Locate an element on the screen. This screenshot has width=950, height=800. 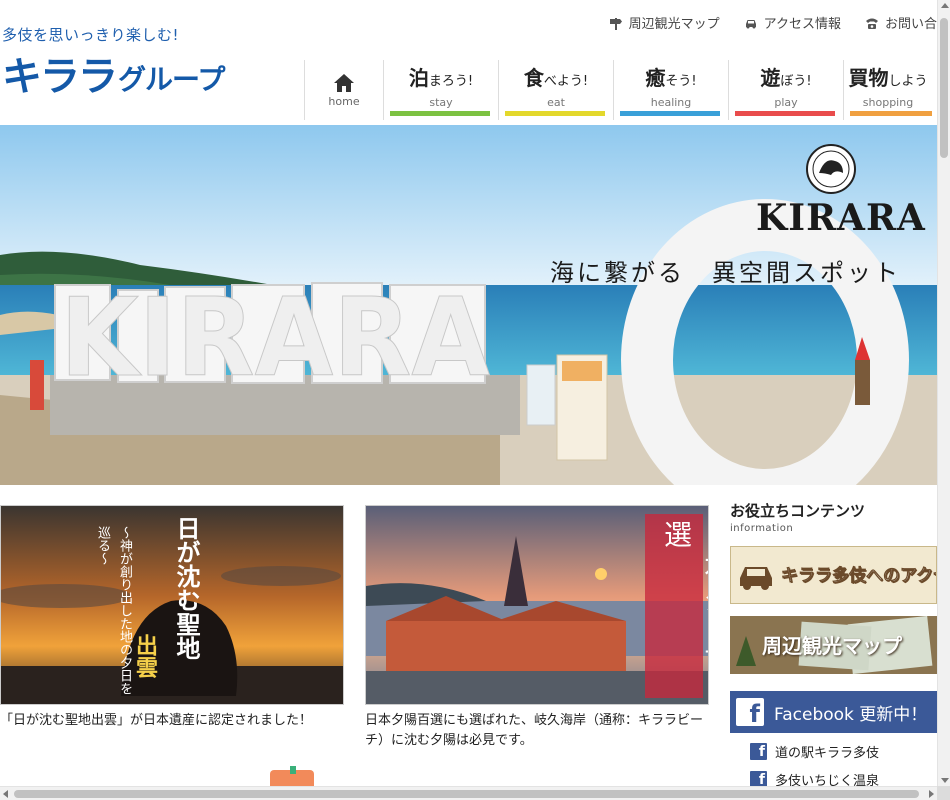
scroll-up-arrow-icon is located at coordinates (945, 5).